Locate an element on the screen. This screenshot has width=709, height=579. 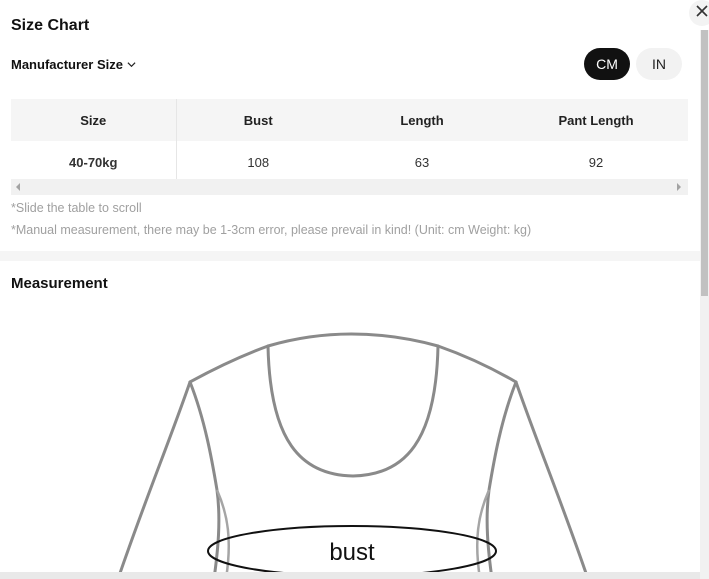
scroll-hint-note: *Slide the table to scroll is located at coordinates (76, 208).